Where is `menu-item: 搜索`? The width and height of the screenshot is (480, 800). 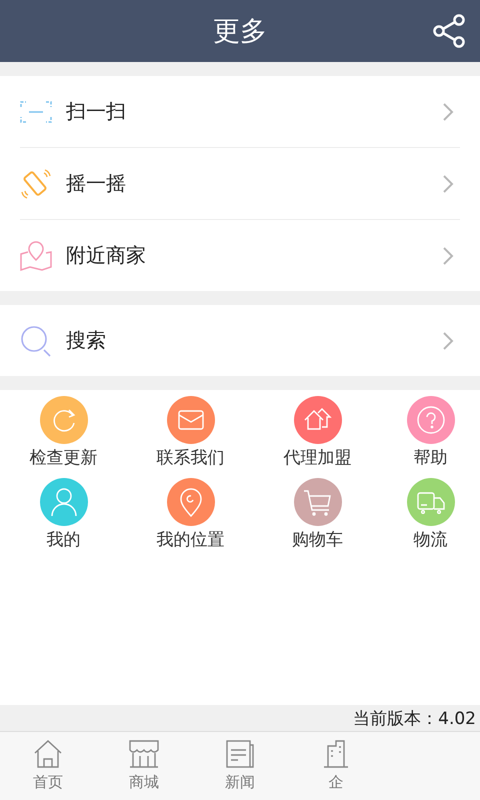
menu-item: 搜索 is located at coordinates (240, 340).